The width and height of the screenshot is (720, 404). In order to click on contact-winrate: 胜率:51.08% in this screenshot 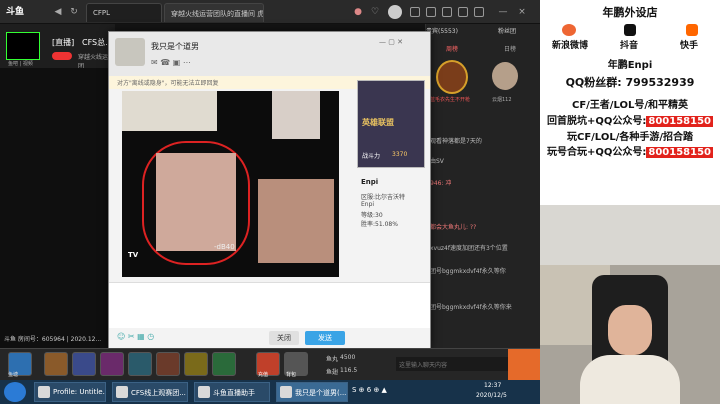, I will do `click(379, 224)`.